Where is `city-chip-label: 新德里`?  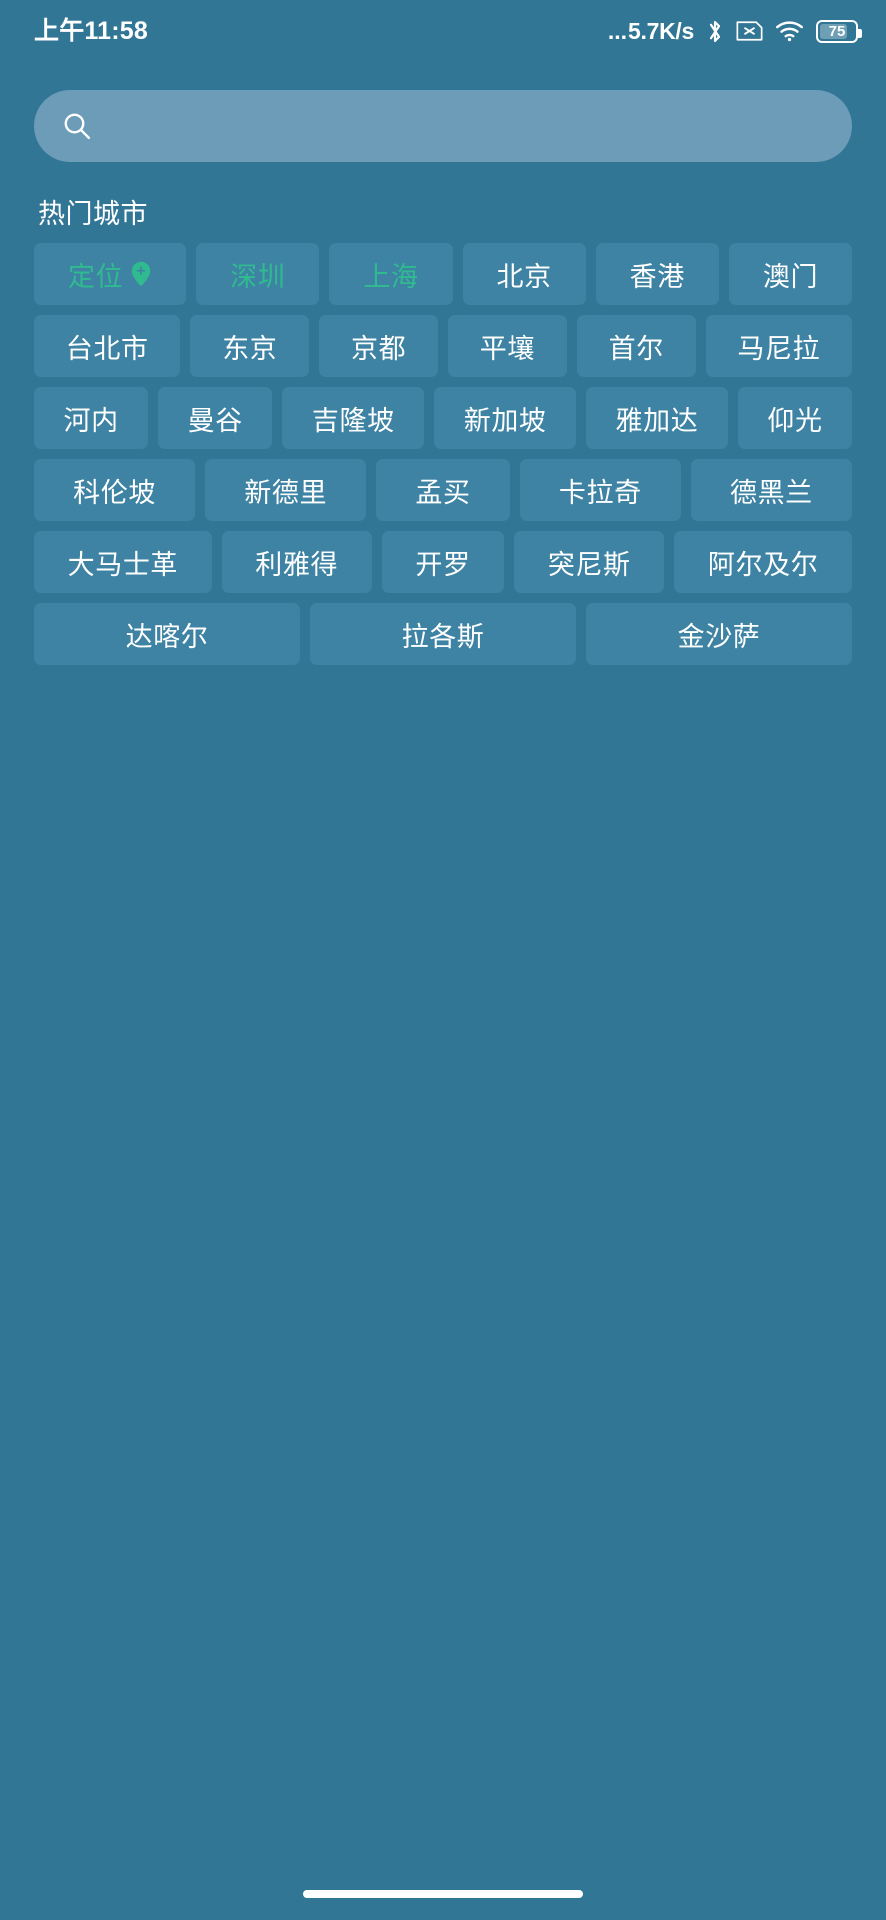
city-chip-label: 新德里 is located at coordinates (286, 492).